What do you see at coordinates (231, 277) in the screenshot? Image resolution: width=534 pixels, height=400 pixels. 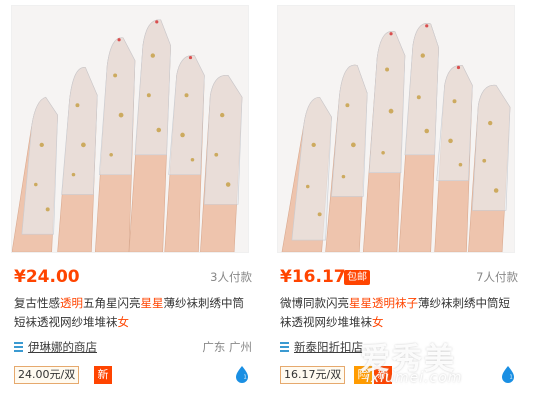 I see `sales-count: 3人付款` at bounding box center [231, 277].